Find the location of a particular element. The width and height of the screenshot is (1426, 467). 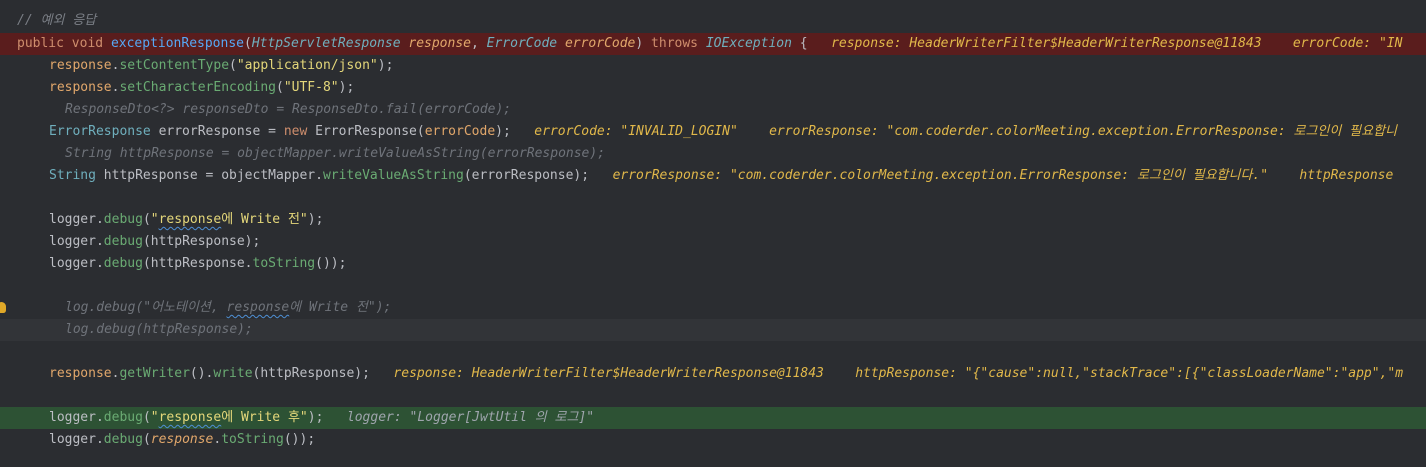

variable-decl: httpResponse = objectMapper. is located at coordinates (209, 175).